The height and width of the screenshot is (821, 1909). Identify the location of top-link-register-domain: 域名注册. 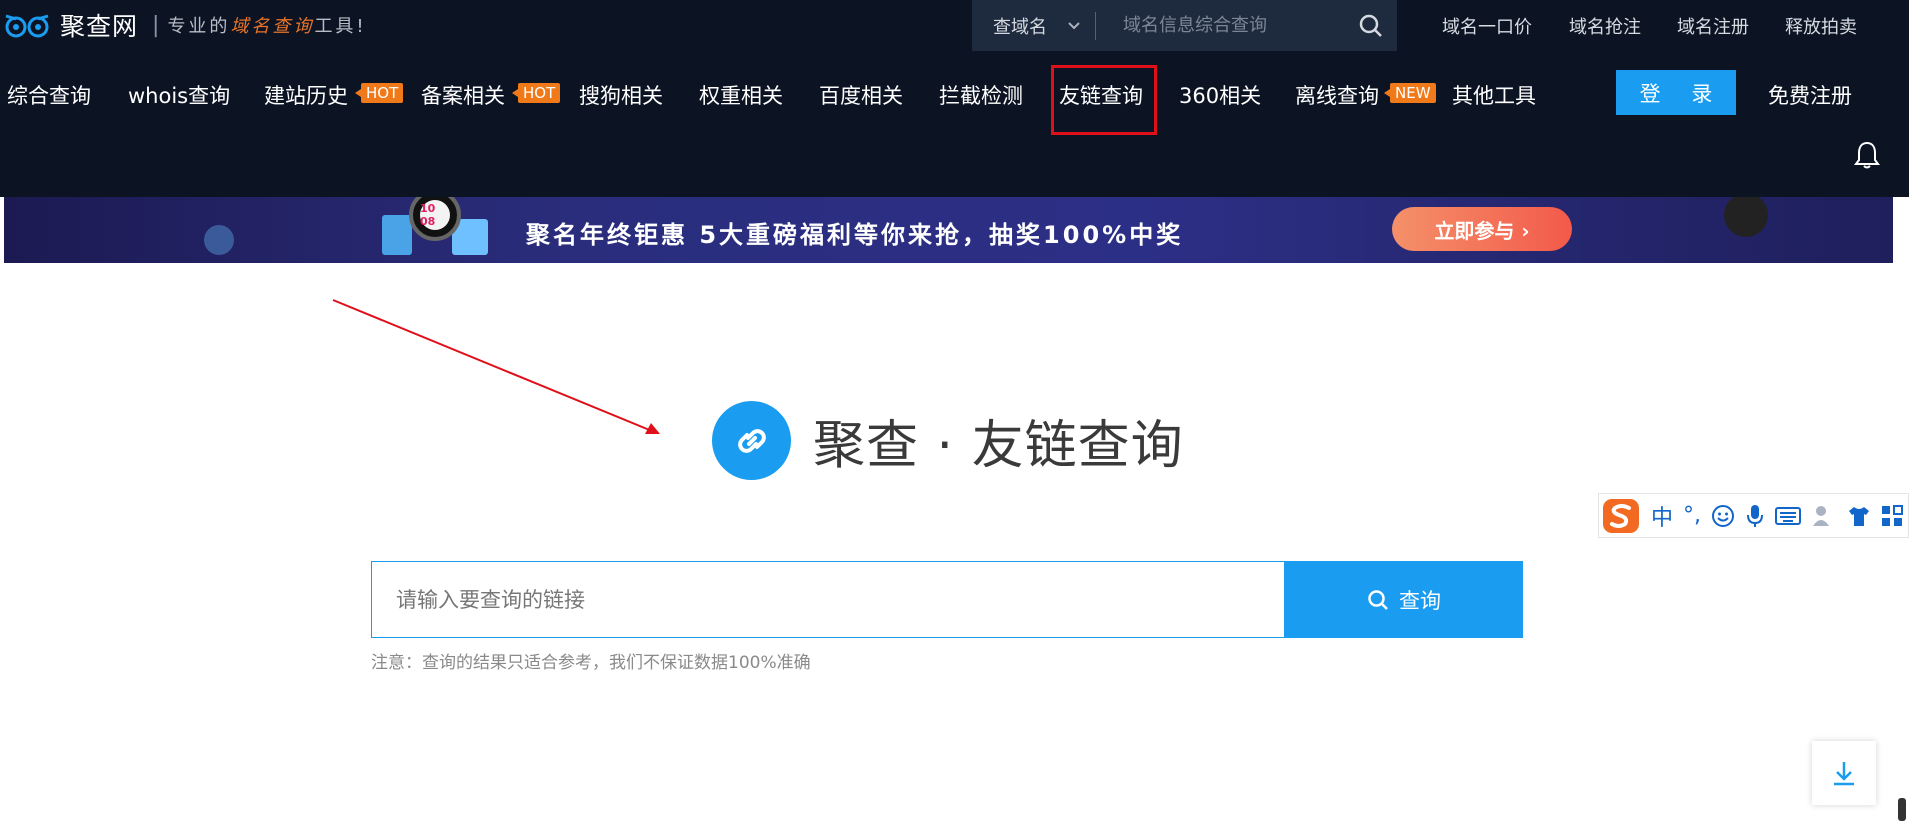
(1713, 26).